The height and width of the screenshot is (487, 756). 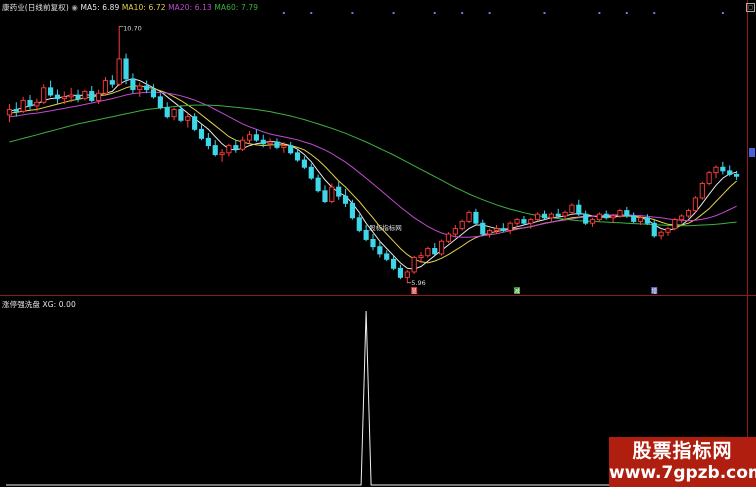 I want to click on watermark-logo: 股票指标网 www.7gpzb.com, so click(x=682, y=462).